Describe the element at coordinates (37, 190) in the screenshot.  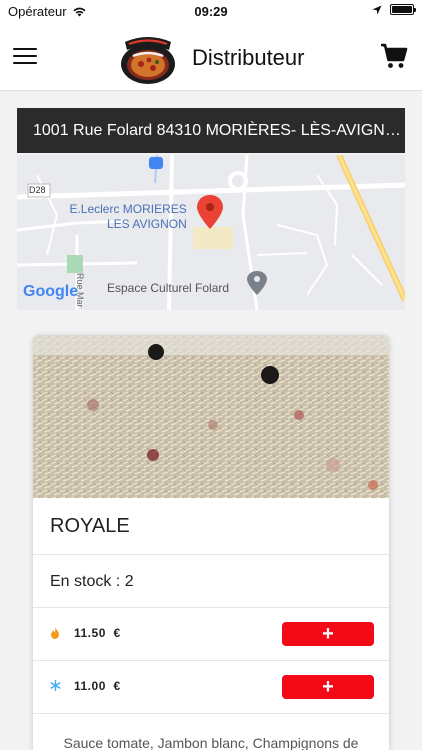
I see `map-road-label: D28` at that location.